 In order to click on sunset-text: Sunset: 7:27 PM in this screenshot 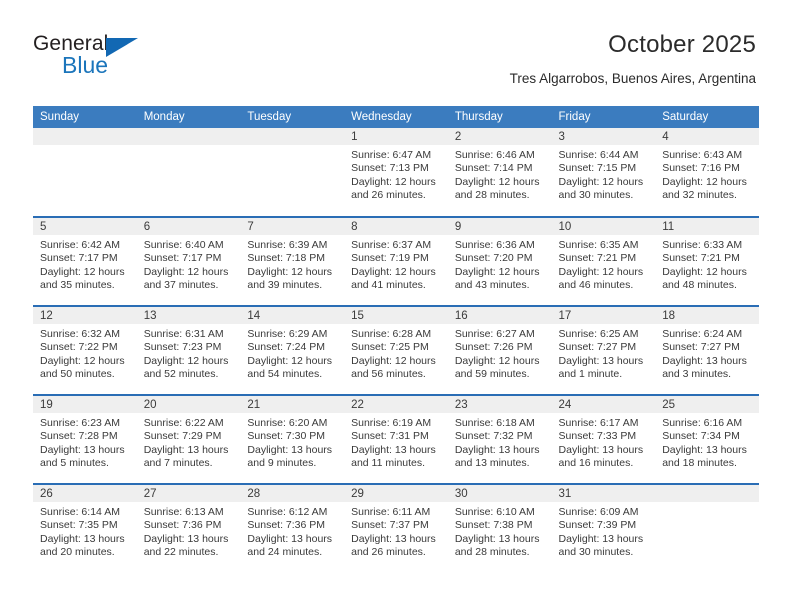, I will do `click(597, 347)`.